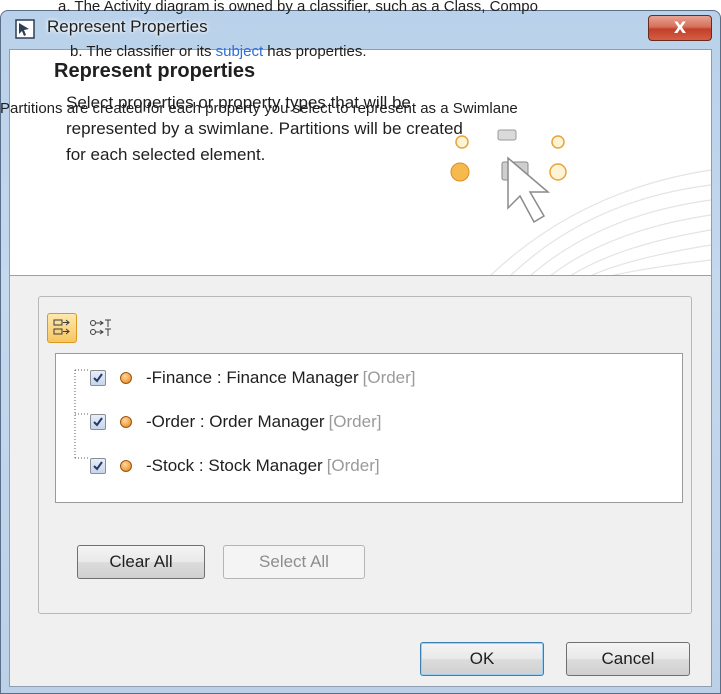  I want to click on ok-button: OK, so click(482, 659).